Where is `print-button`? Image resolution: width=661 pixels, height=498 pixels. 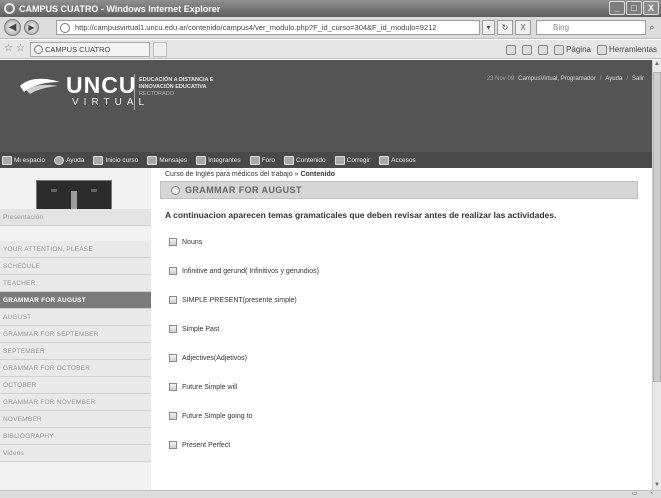
print-button is located at coordinates (543, 49).